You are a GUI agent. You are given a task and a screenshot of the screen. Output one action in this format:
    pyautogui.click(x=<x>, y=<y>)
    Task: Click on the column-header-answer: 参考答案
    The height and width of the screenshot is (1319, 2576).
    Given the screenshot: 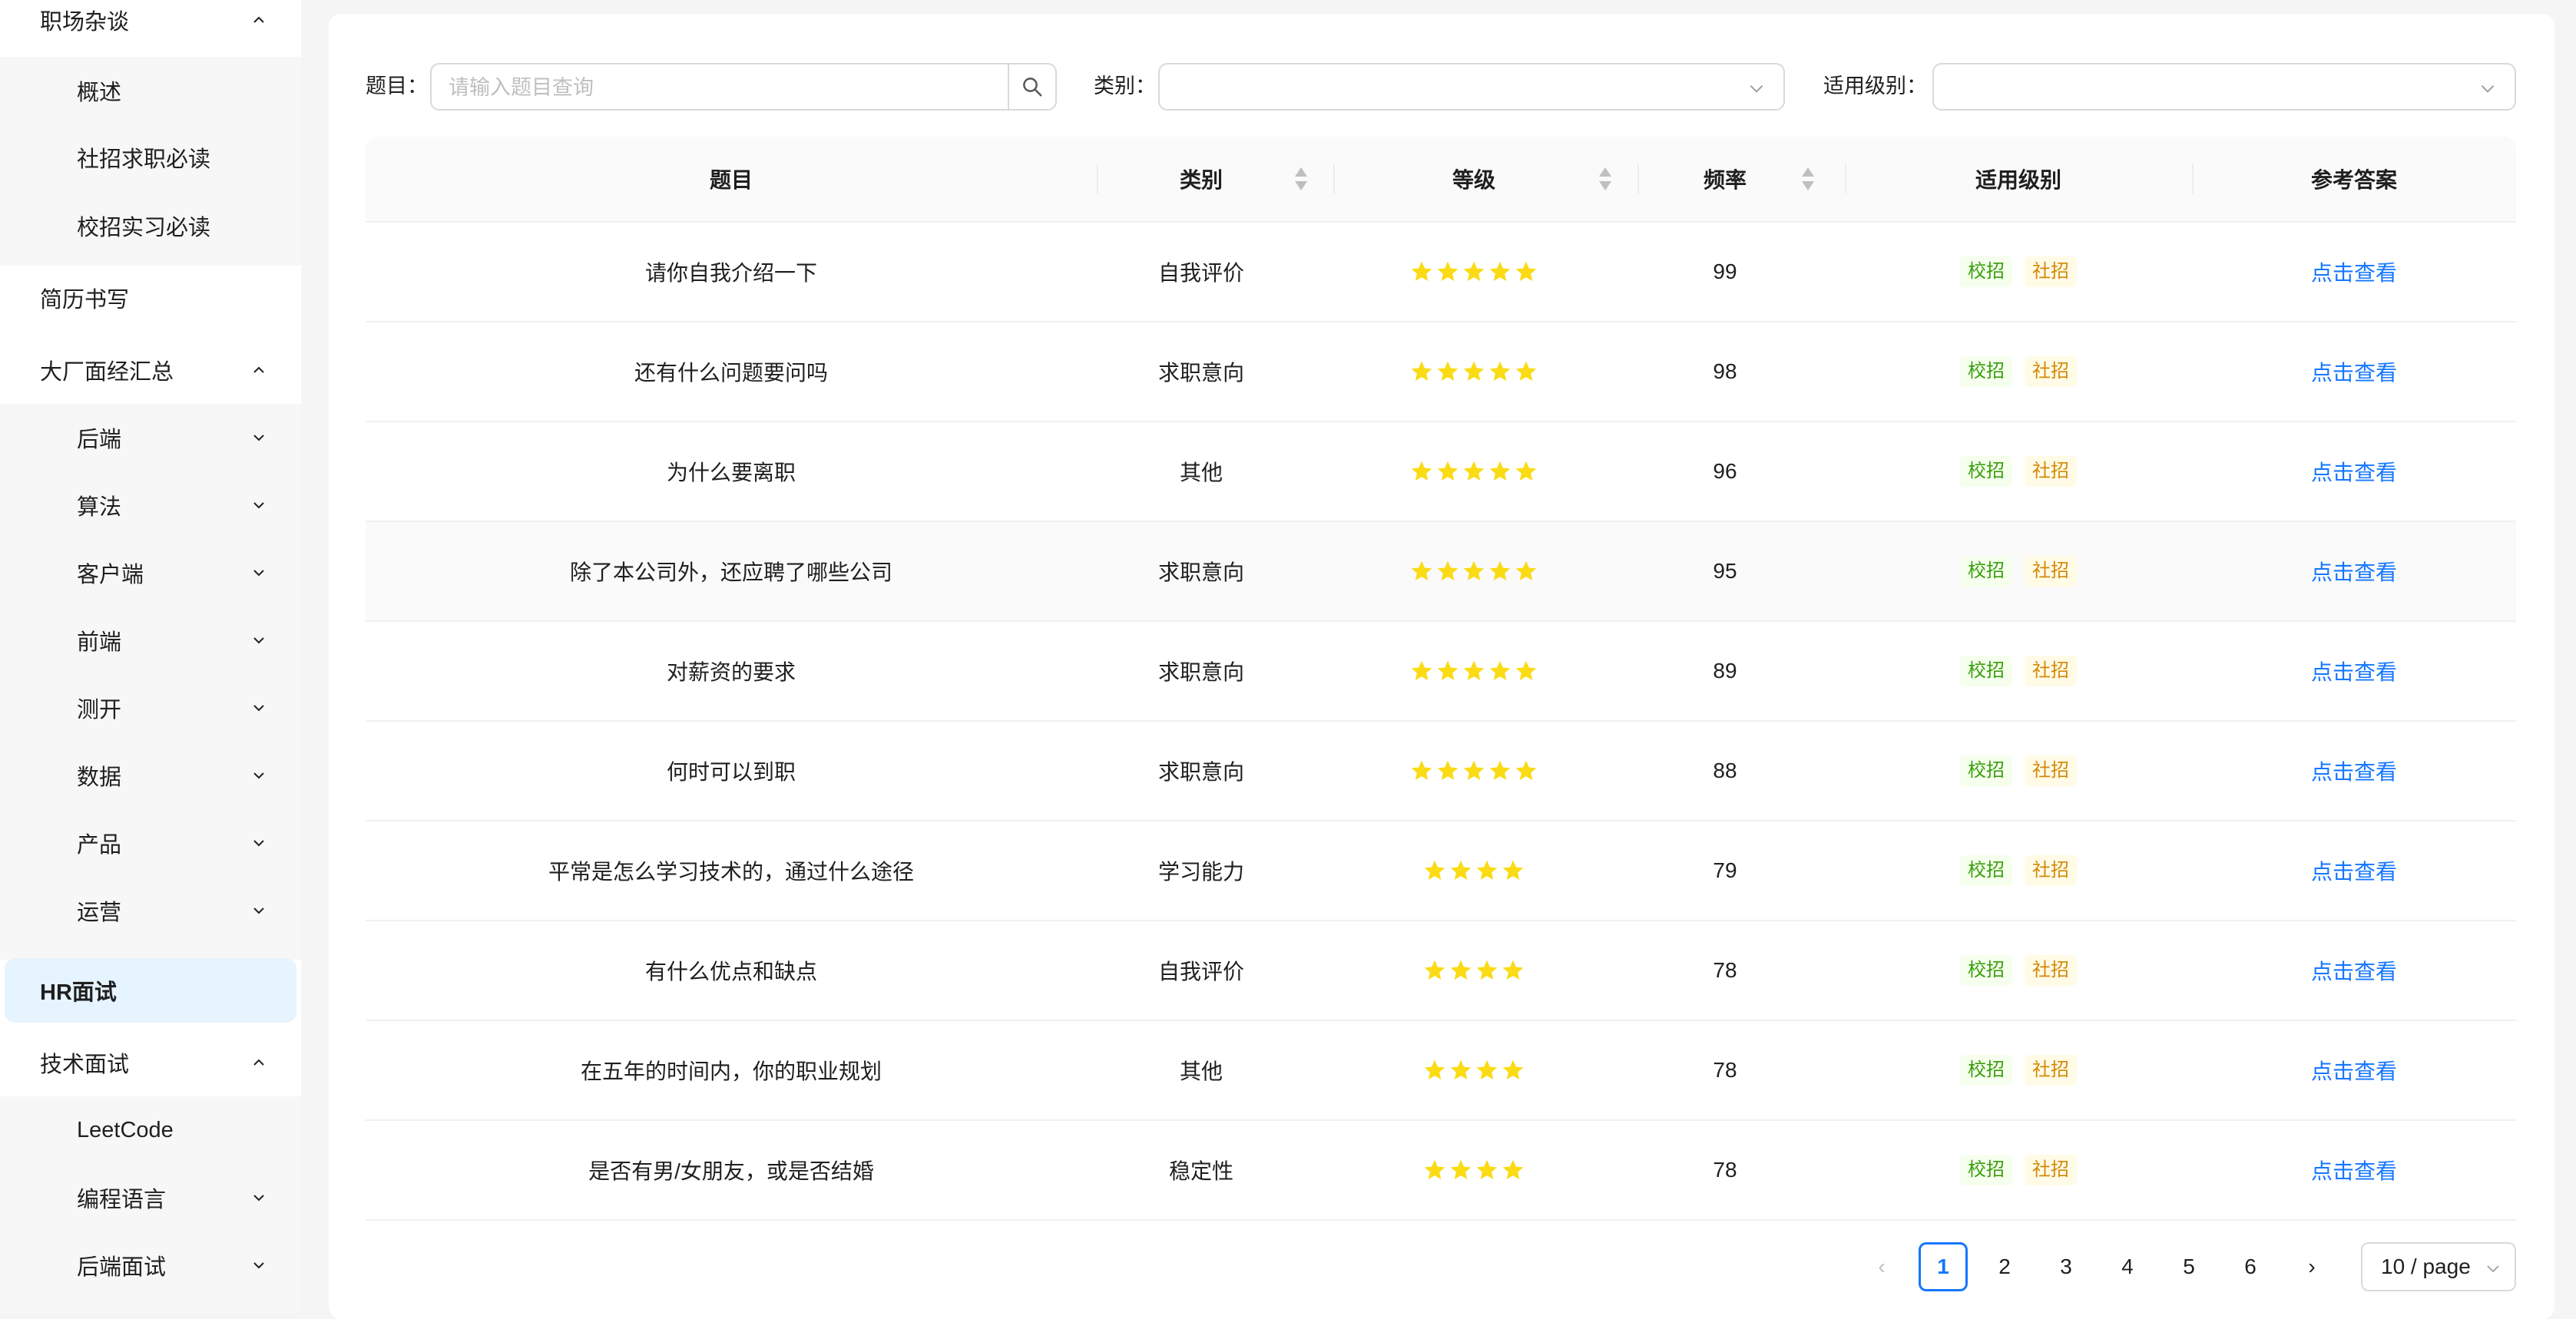 What is the action you would take?
    pyautogui.click(x=2353, y=180)
    